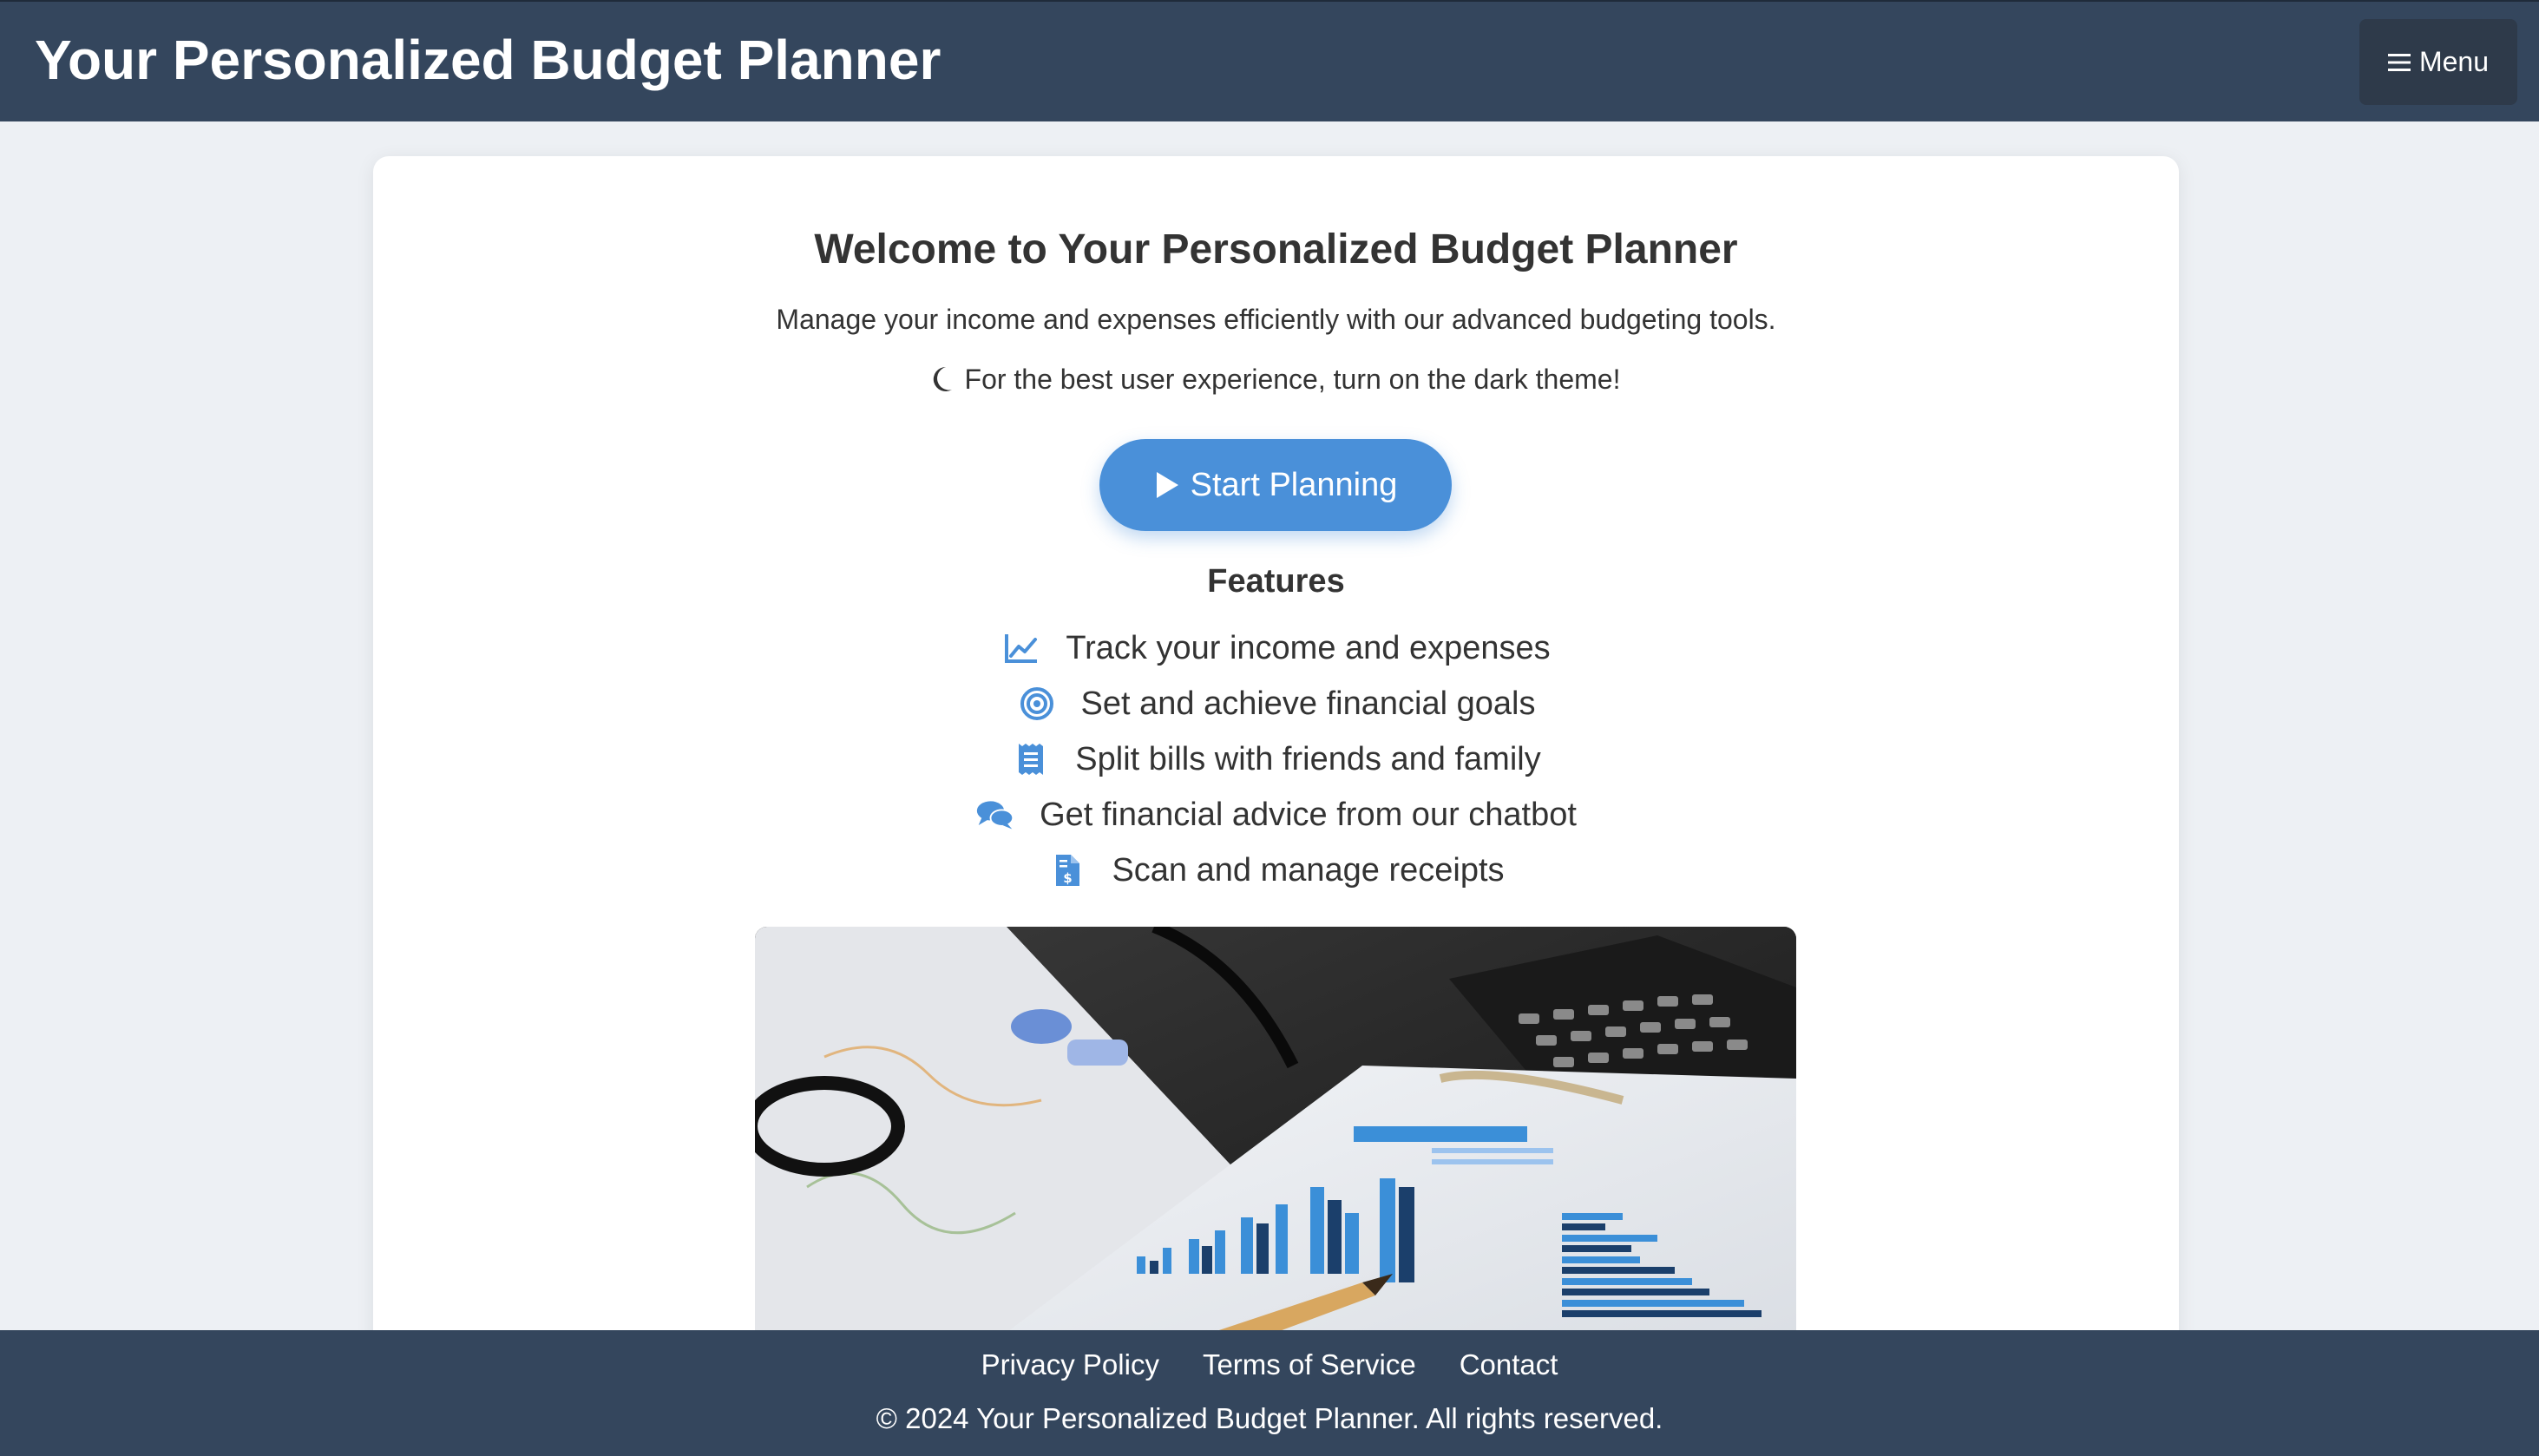 Image resolution: width=2539 pixels, height=1456 pixels. I want to click on feature-item: Split bills with friends and family, so click(1276, 759).